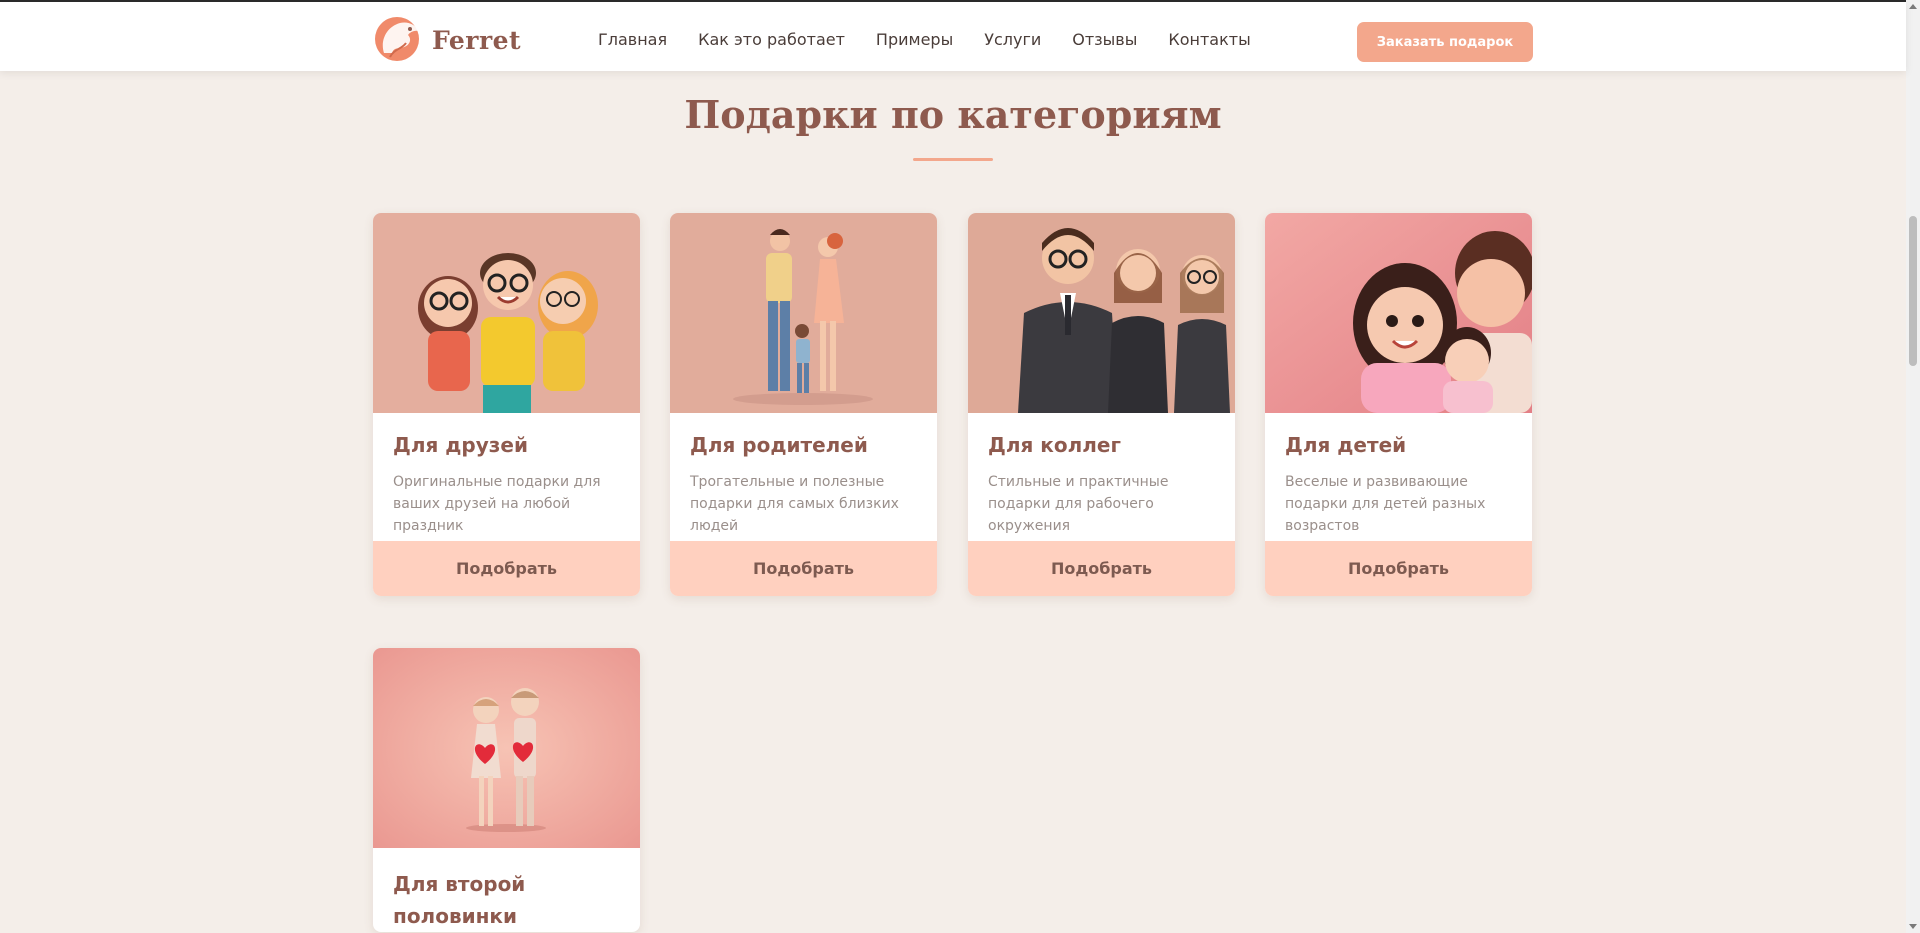 This screenshot has width=1920, height=933. What do you see at coordinates (1101, 313) in the screenshot?
I see `colleagues-illustration` at bounding box center [1101, 313].